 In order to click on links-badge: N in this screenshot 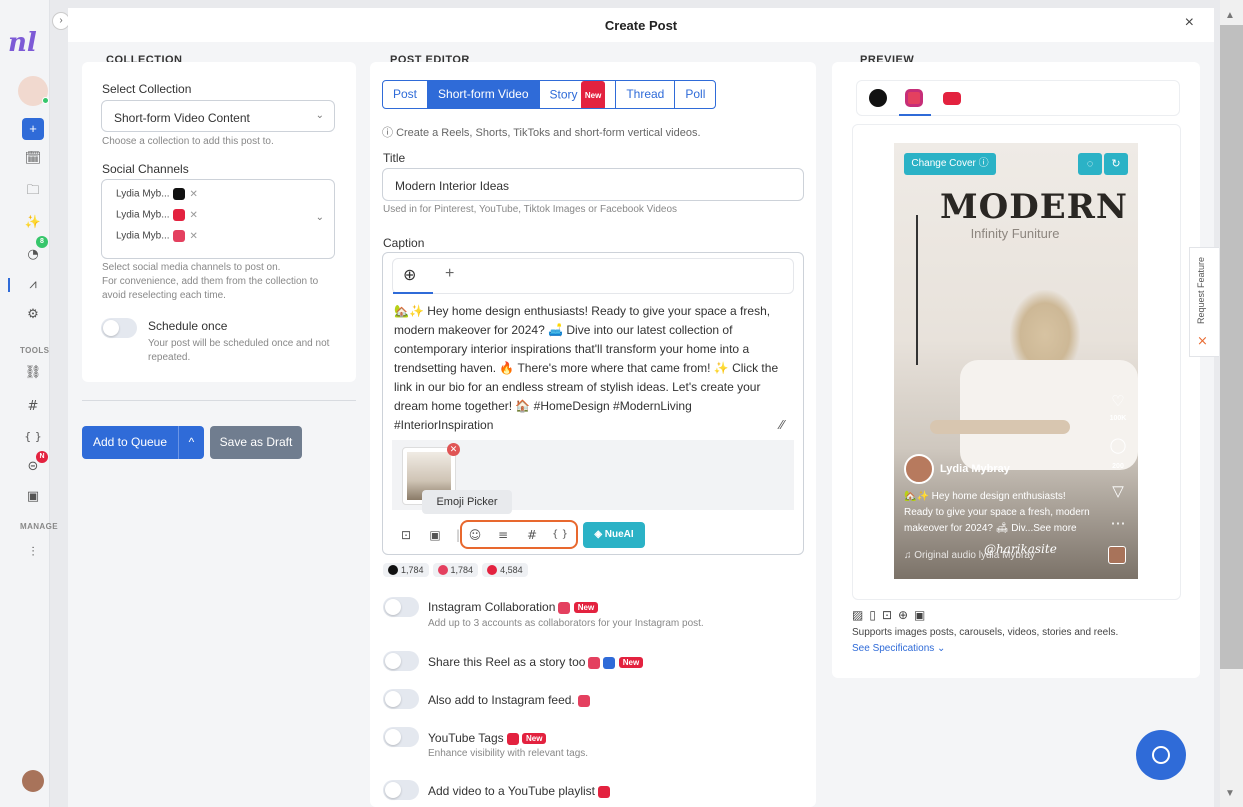, I will do `click(42, 457)`.